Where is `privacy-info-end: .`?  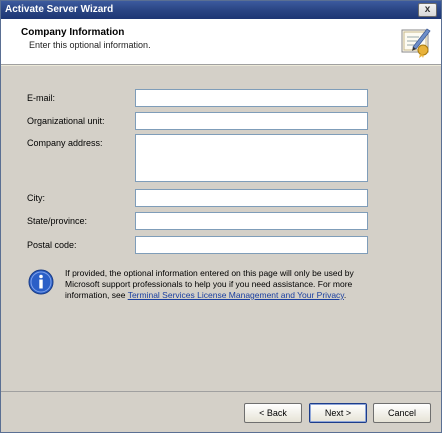
privacy-info-end: . is located at coordinates (345, 295).